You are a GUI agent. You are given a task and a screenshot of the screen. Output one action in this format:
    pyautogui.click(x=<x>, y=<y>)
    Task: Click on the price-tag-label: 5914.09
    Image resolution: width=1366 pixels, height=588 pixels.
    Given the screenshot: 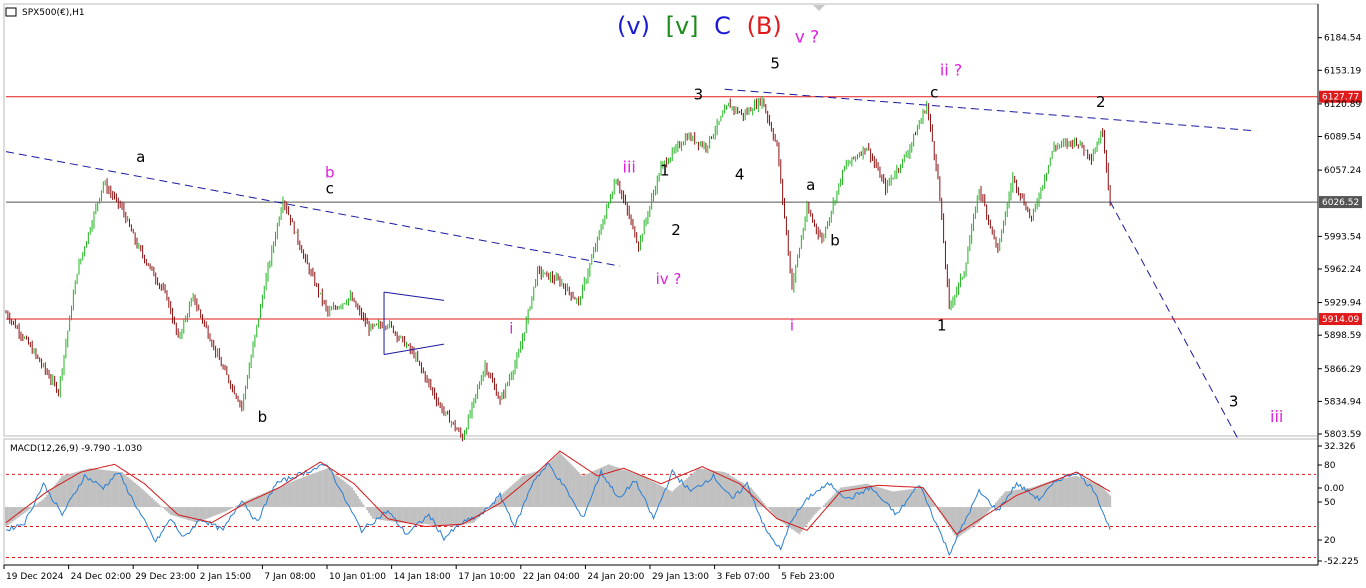 What is the action you would take?
    pyautogui.click(x=1340, y=320)
    